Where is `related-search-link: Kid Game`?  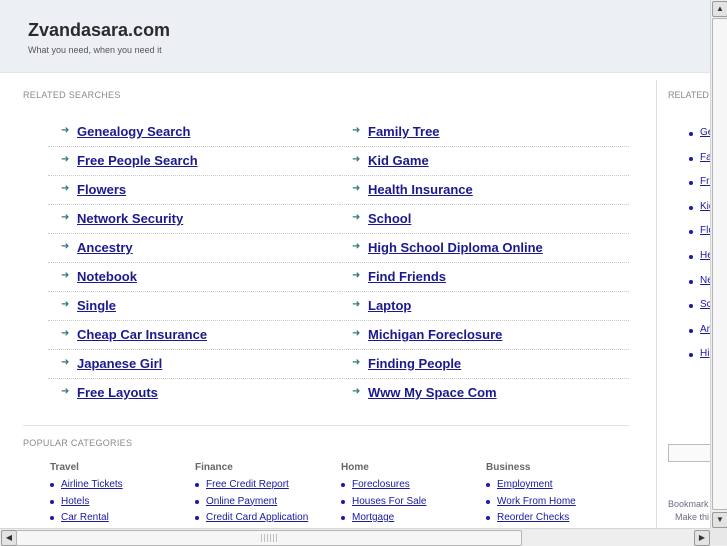
related-search-link: Kid Game is located at coordinates (398, 160).